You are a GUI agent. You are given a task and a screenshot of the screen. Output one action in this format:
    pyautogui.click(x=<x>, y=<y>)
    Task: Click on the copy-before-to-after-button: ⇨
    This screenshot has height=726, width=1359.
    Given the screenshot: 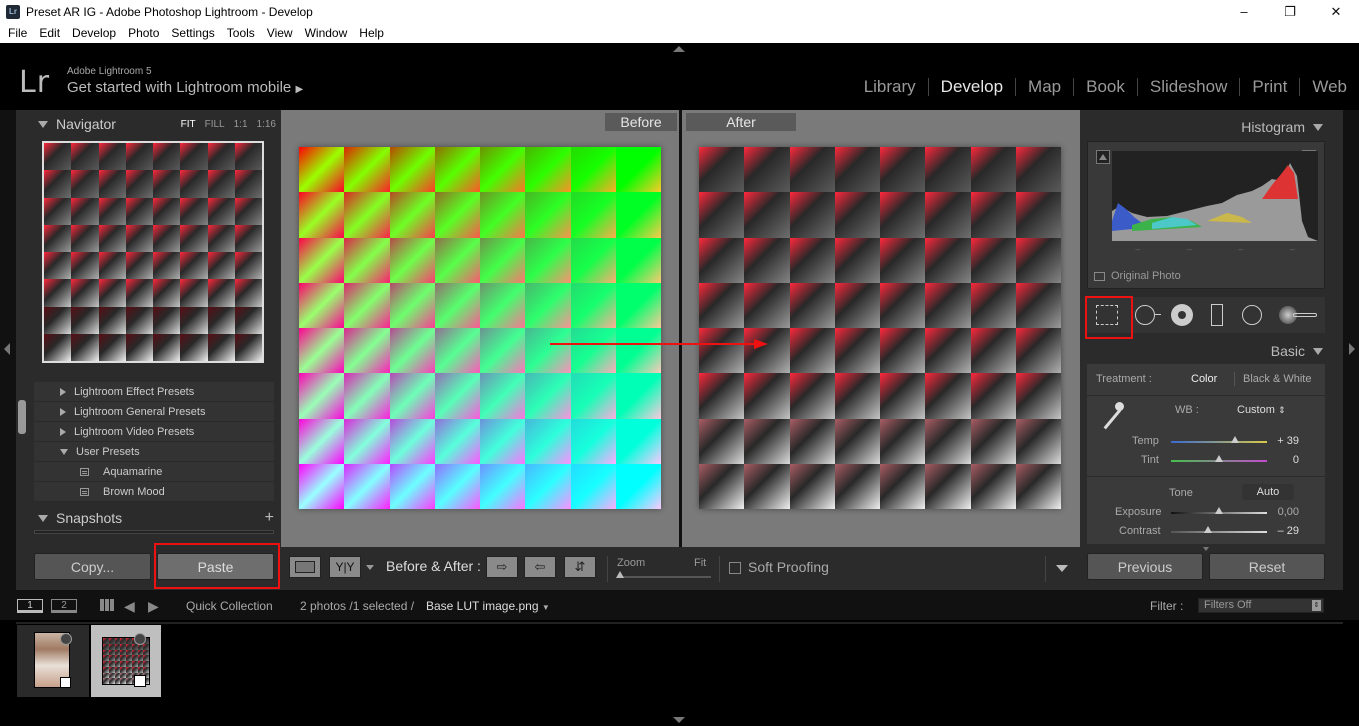 What is the action you would take?
    pyautogui.click(x=502, y=567)
    